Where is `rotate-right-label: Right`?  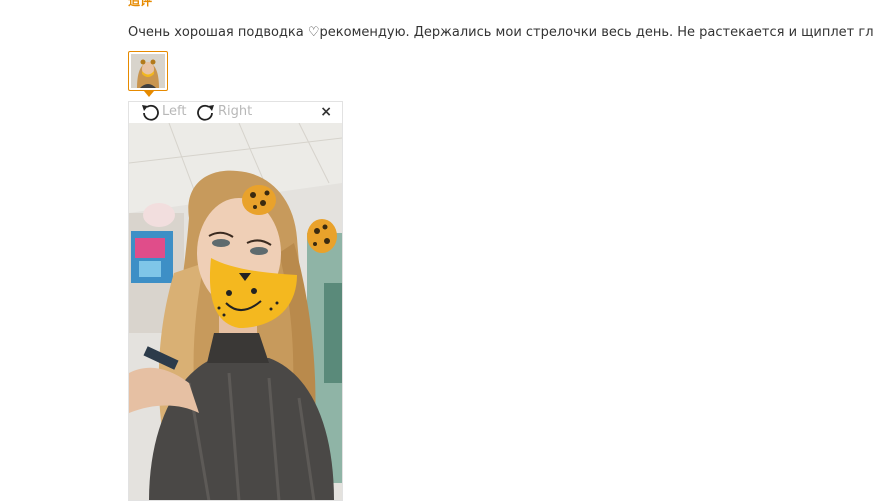
rotate-right-label: Right is located at coordinates (235, 111).